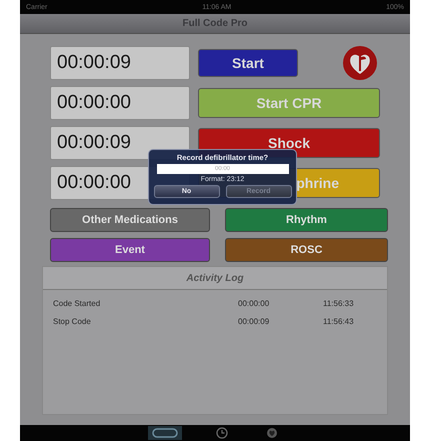 The width and height of the screenshot is (421, 441). I want to click on timer-display: 00:00:00, so click(120, 103).